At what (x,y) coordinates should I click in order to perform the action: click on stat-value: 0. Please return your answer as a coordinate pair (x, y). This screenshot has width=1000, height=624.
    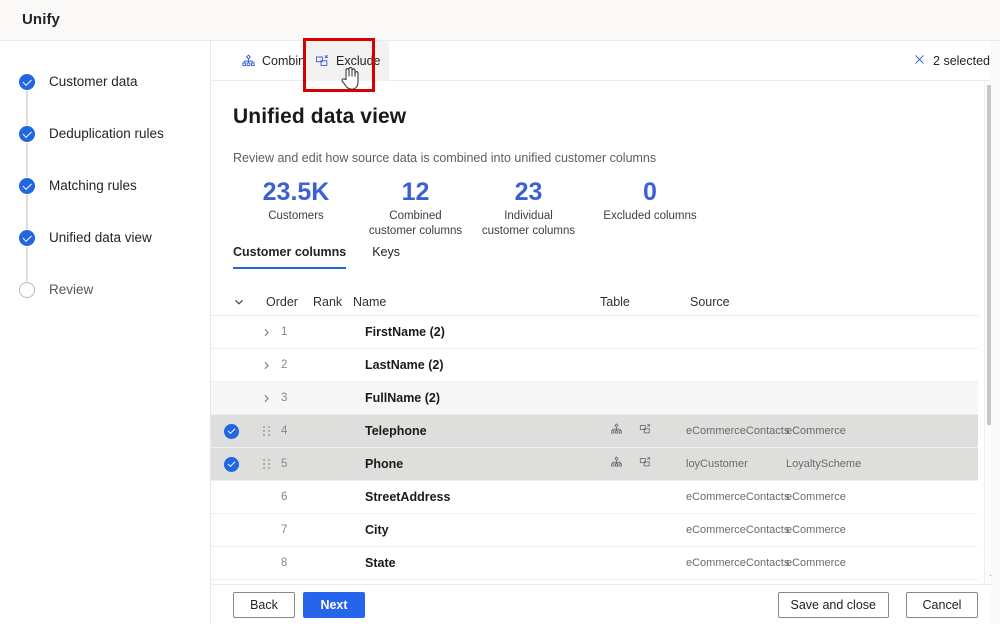
    Looking at the image, I should click on (650, 192).